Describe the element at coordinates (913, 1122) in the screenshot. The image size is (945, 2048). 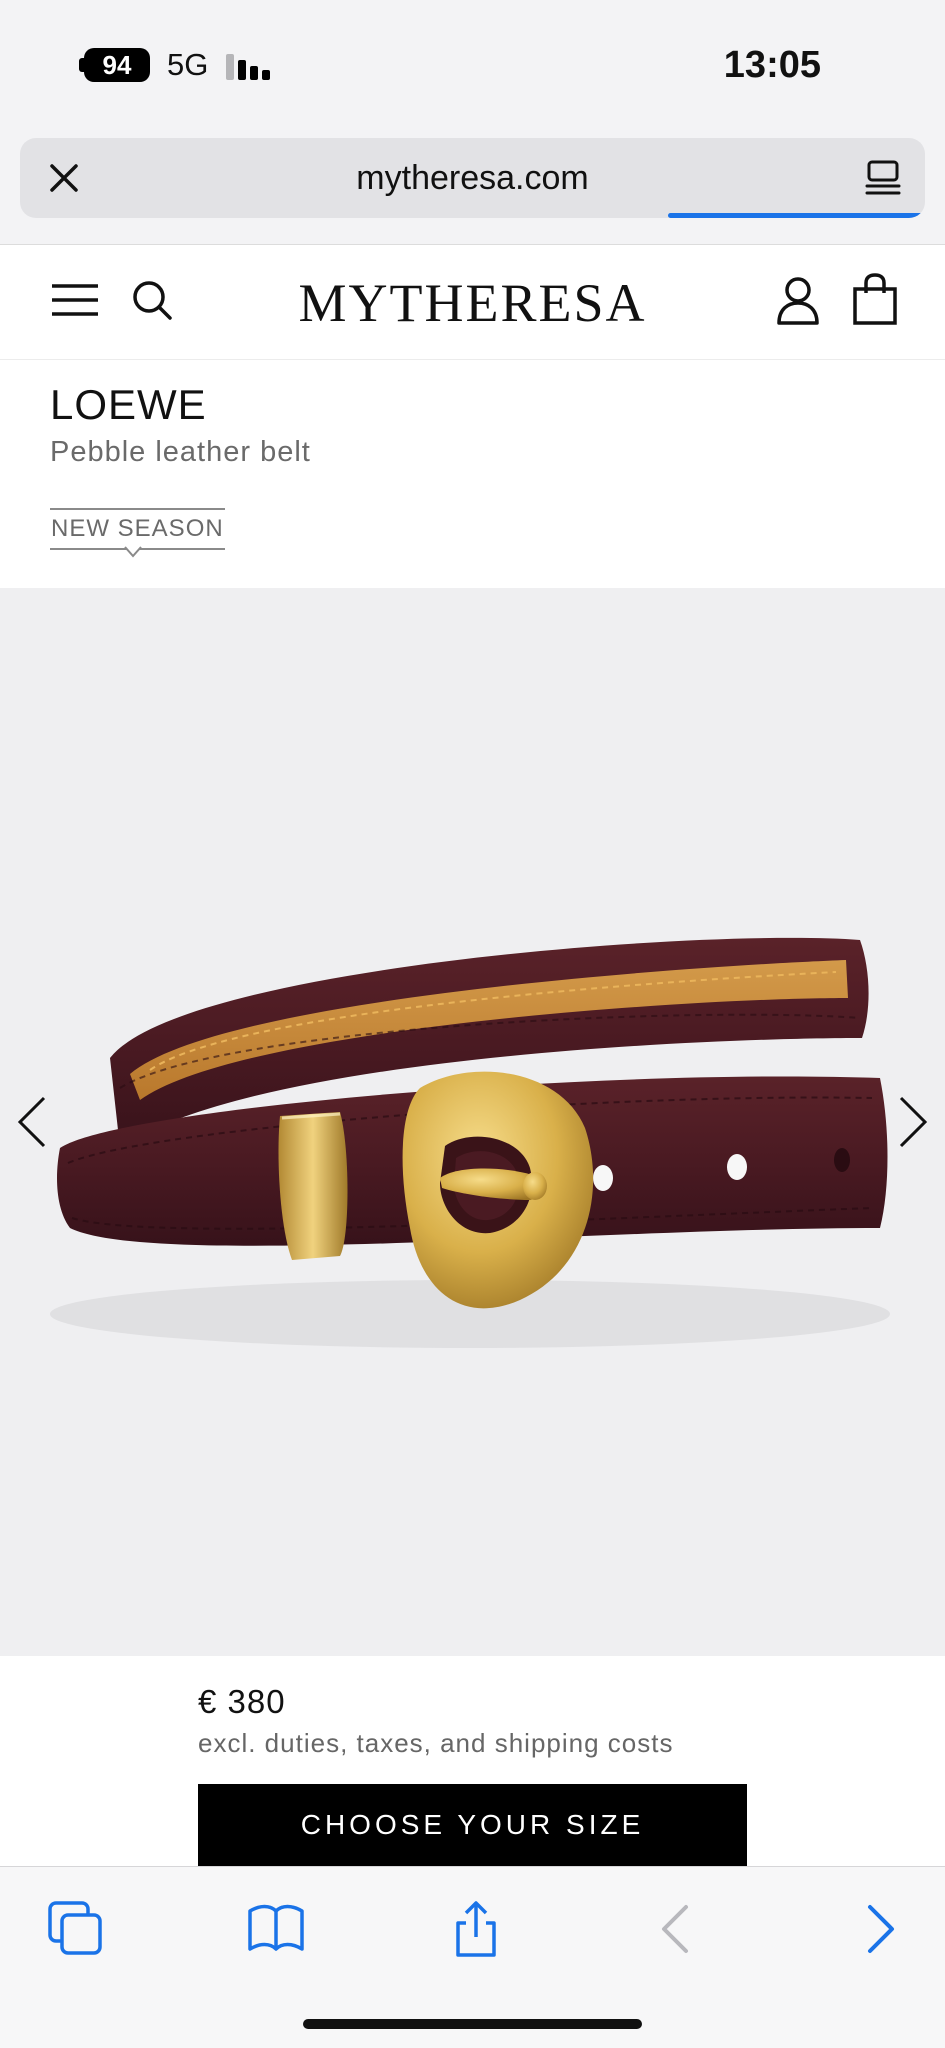
I see `chevron-right-icon` at that location.